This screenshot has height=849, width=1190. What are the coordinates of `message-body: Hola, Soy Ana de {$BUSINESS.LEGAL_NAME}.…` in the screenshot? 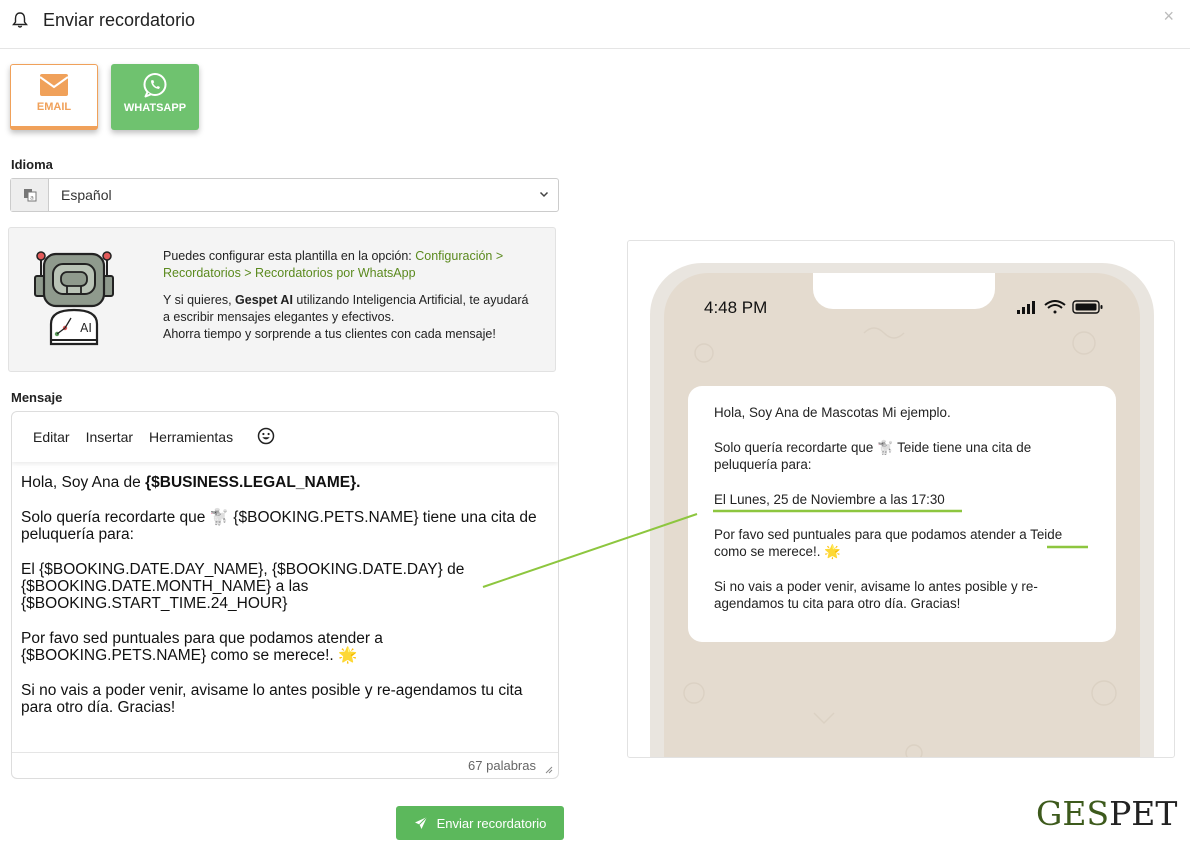 It's located at (286, 604).